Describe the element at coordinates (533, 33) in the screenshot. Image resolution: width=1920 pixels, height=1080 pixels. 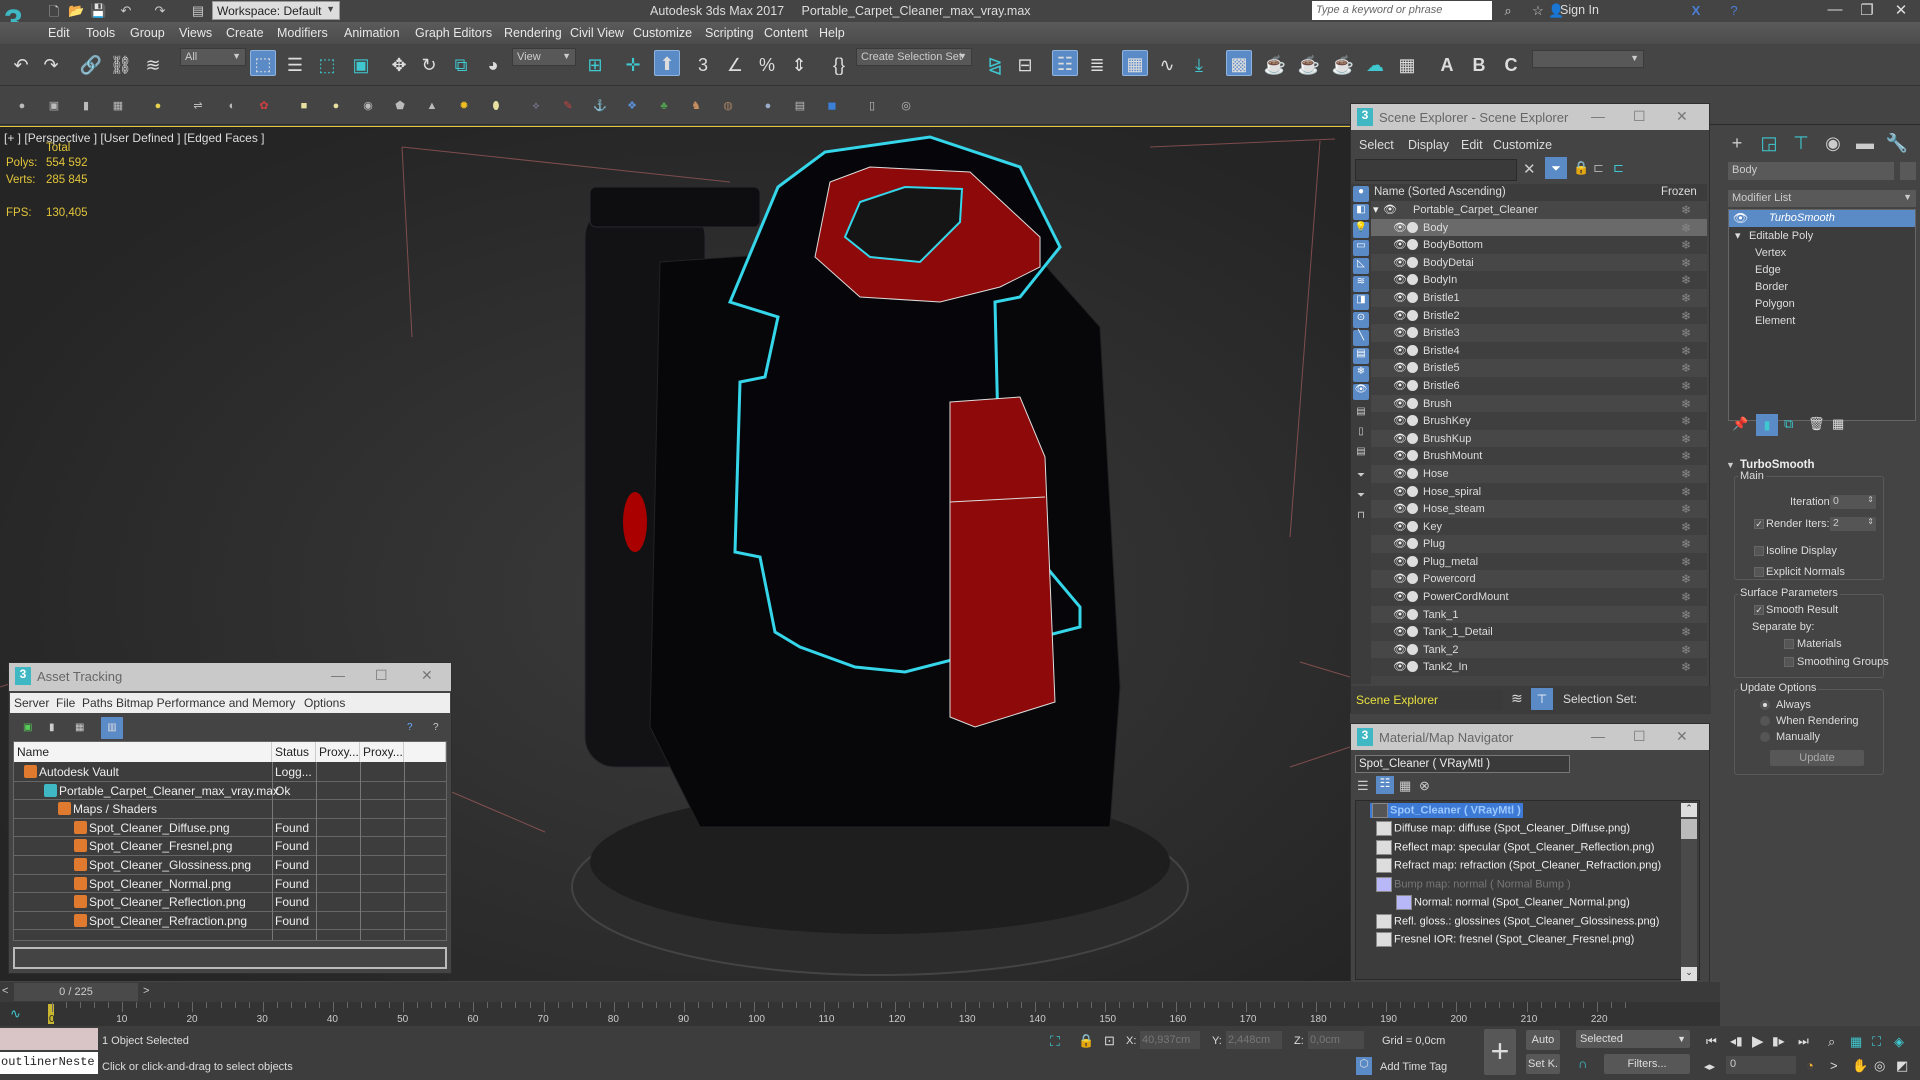
I see `menu-rendering: Rendering` at that location.